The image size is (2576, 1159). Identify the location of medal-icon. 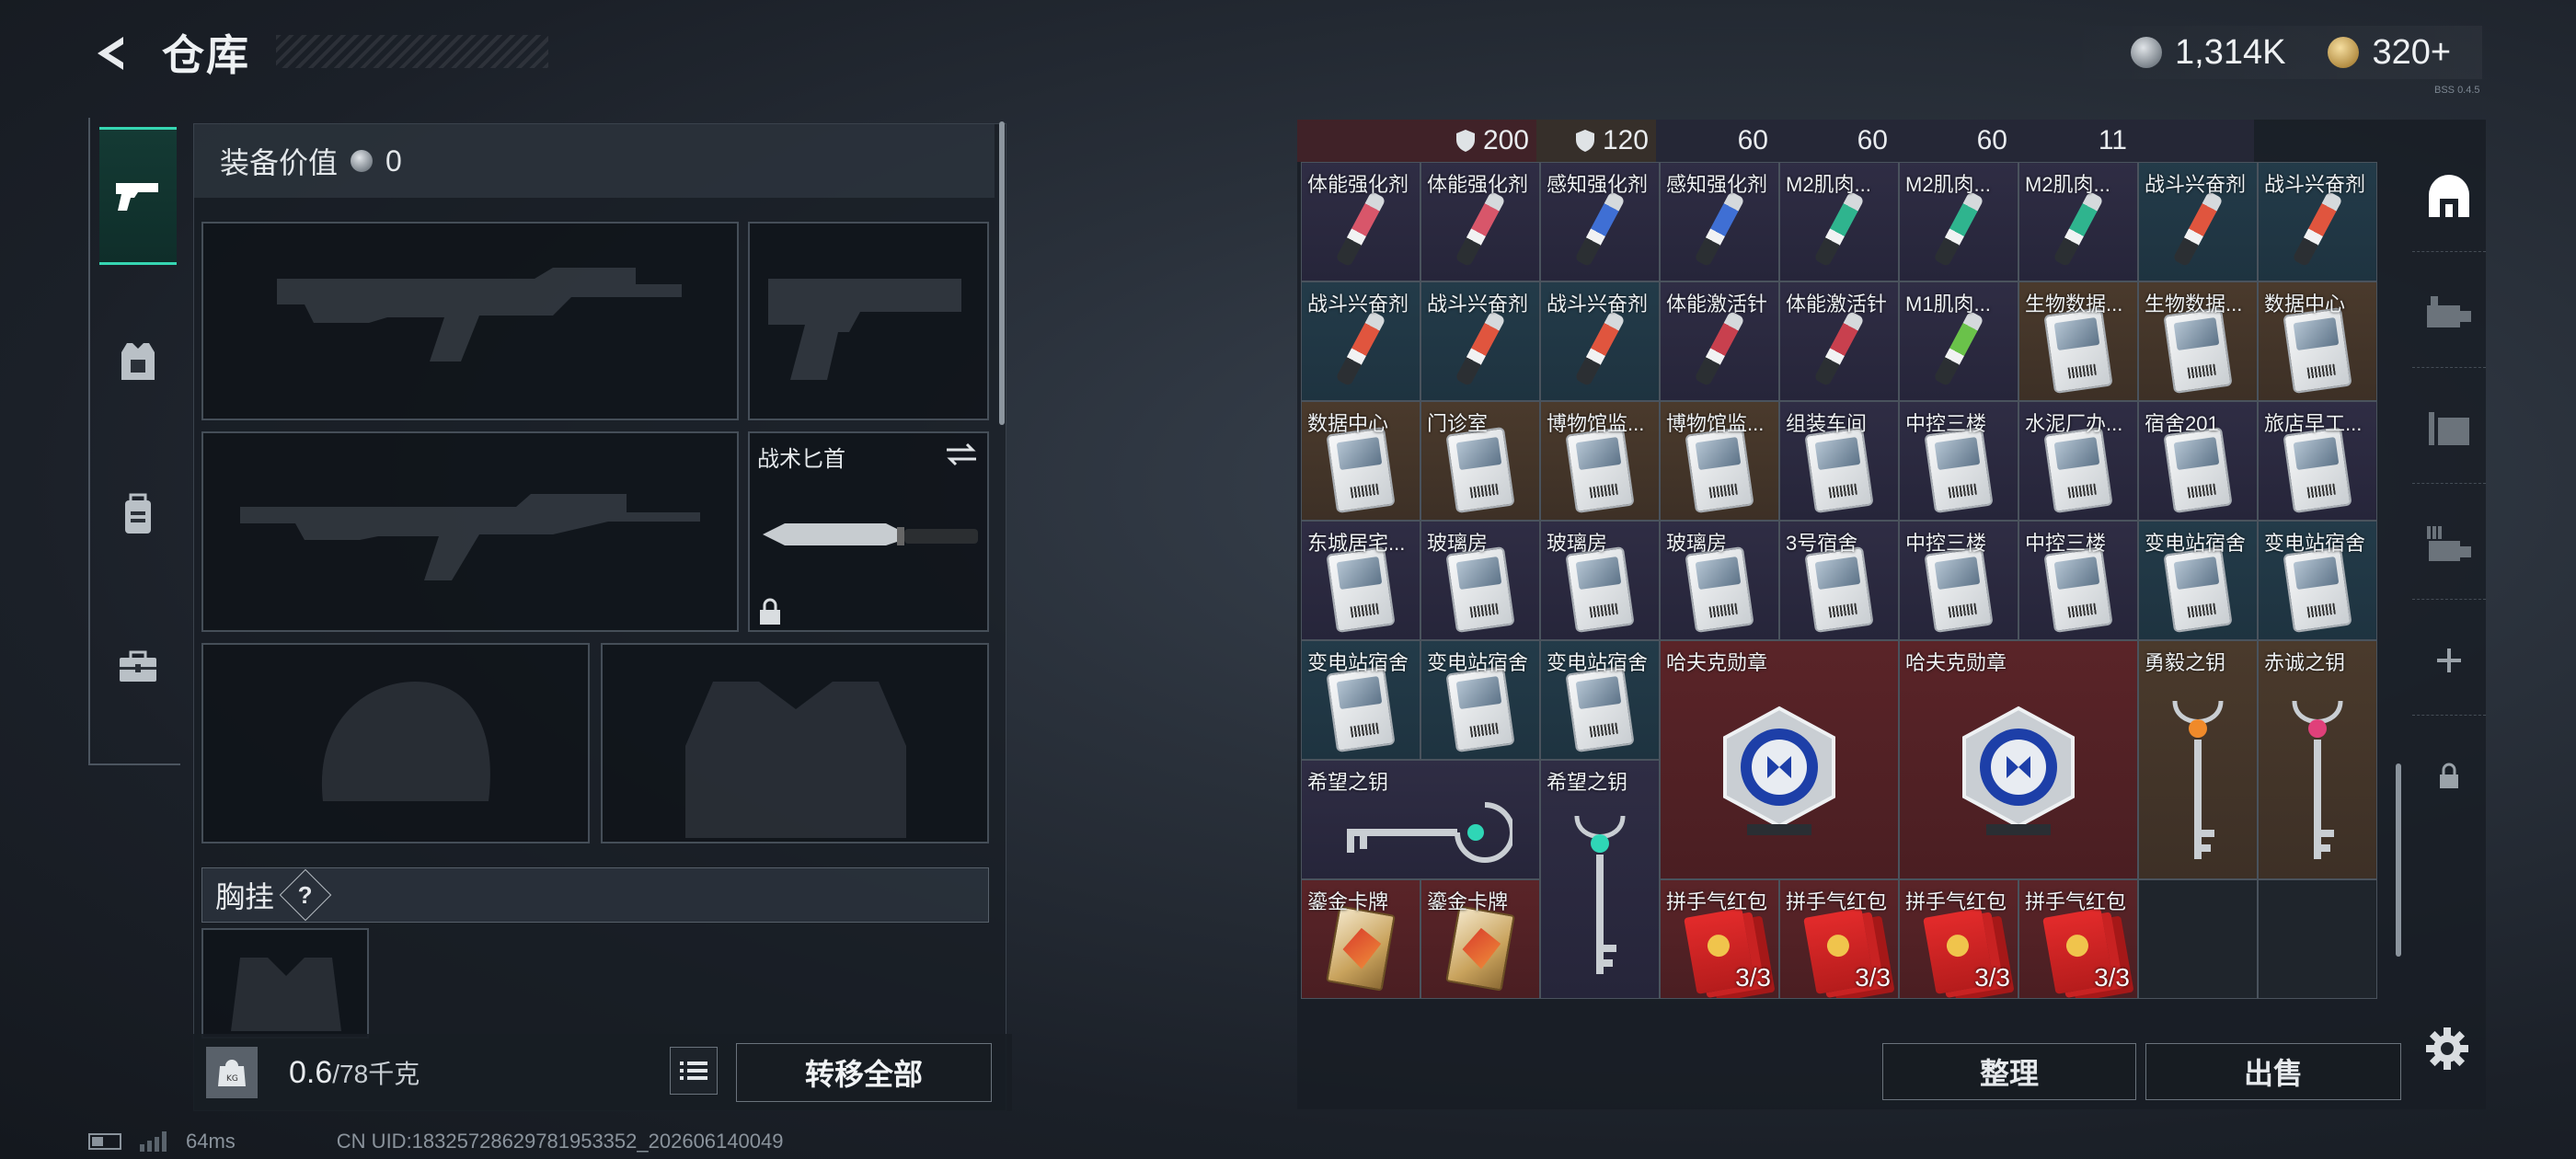
(1779, 771).